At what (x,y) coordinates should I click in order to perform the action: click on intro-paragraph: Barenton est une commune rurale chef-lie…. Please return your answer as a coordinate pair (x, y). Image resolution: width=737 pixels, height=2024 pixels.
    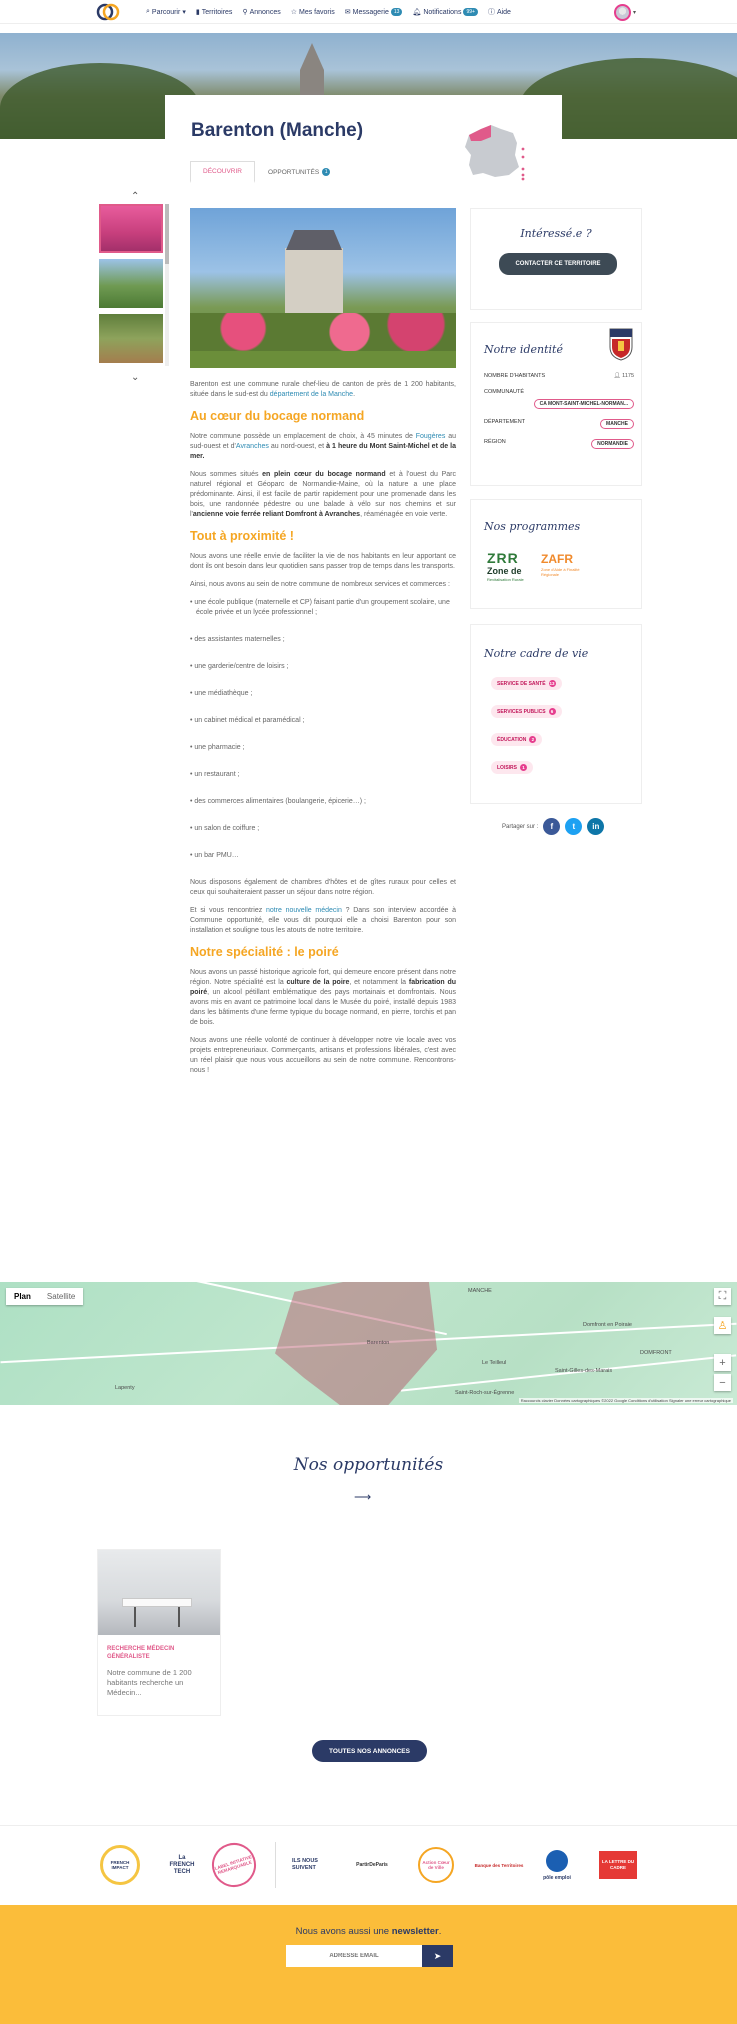
    Looking at the image, I should click on (323, 389).